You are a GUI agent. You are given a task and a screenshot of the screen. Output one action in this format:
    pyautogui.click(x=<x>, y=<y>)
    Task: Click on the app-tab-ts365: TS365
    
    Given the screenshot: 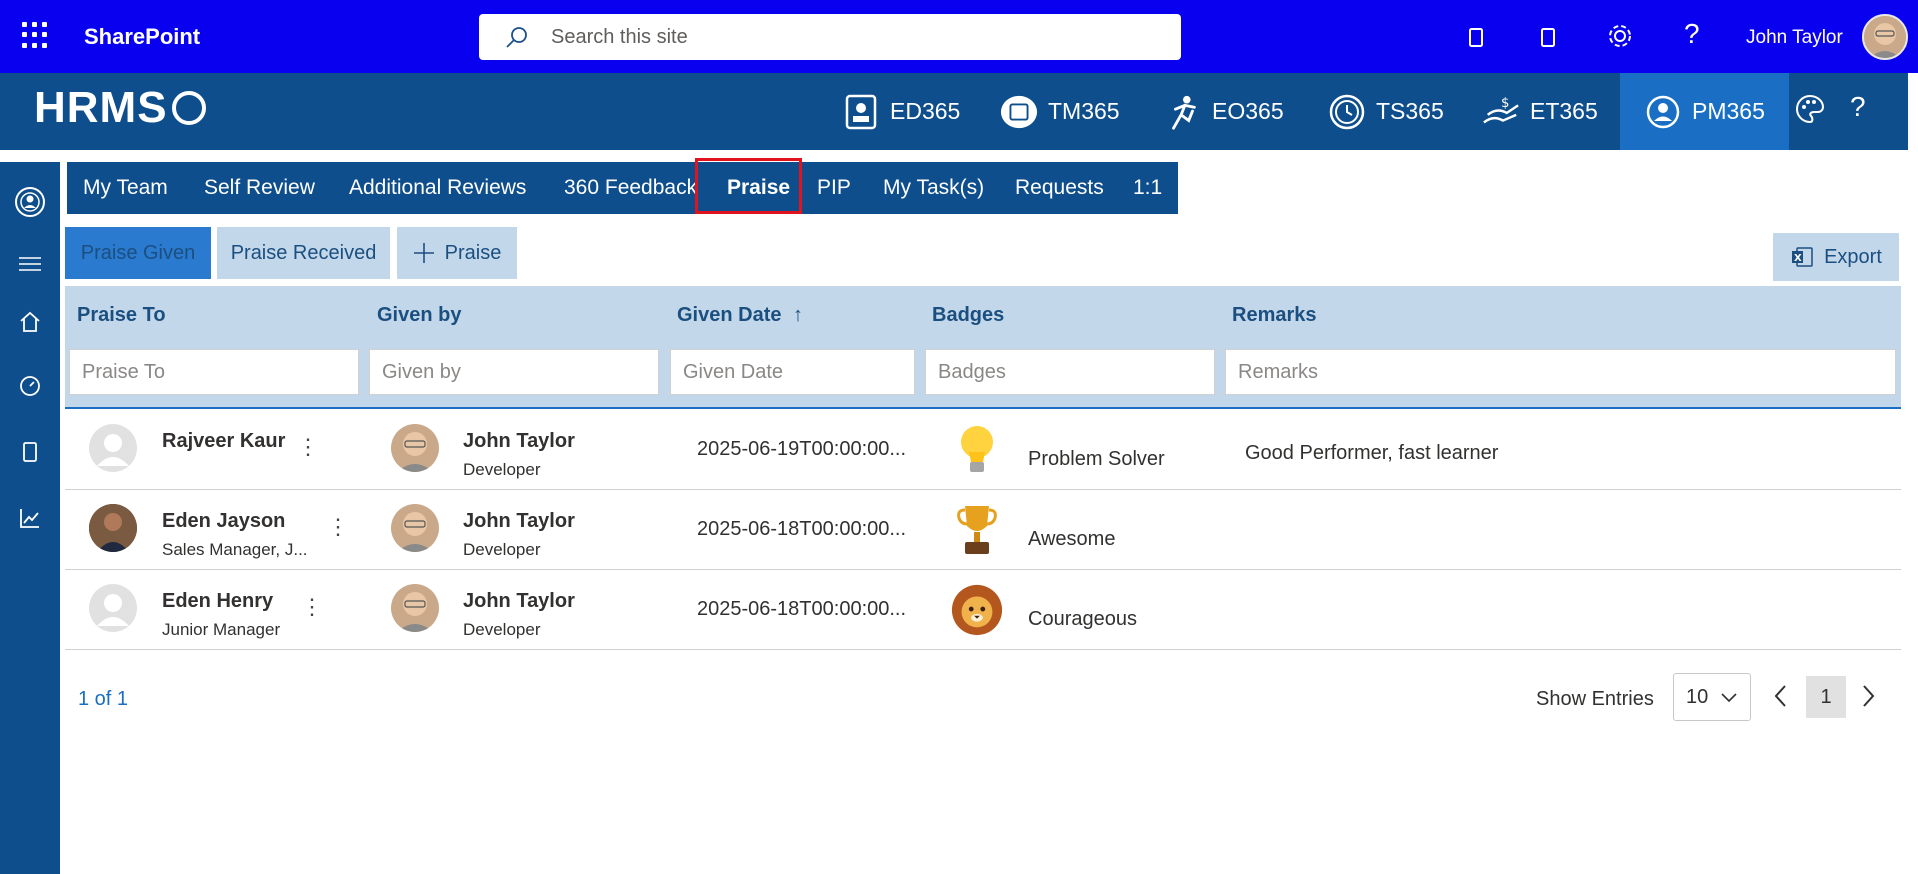 What is the action you would take?
    pyautogui.click(x=1386, y=111)
    